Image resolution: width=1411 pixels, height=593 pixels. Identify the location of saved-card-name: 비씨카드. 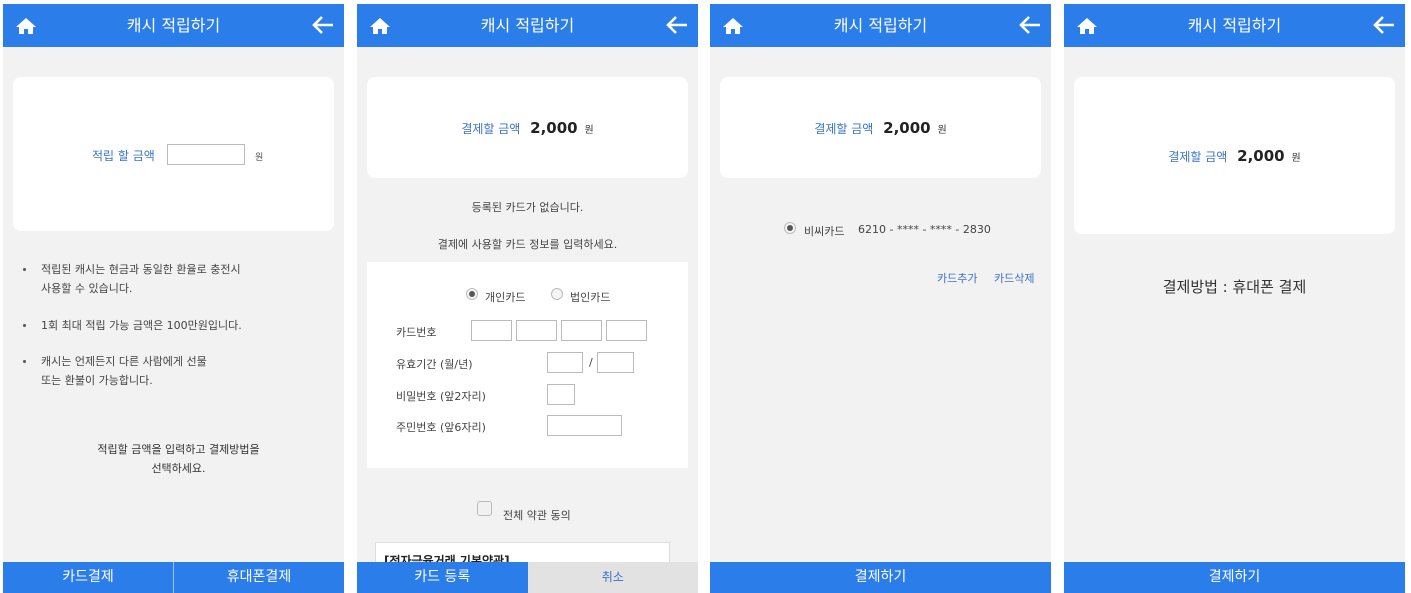
(824, 231).